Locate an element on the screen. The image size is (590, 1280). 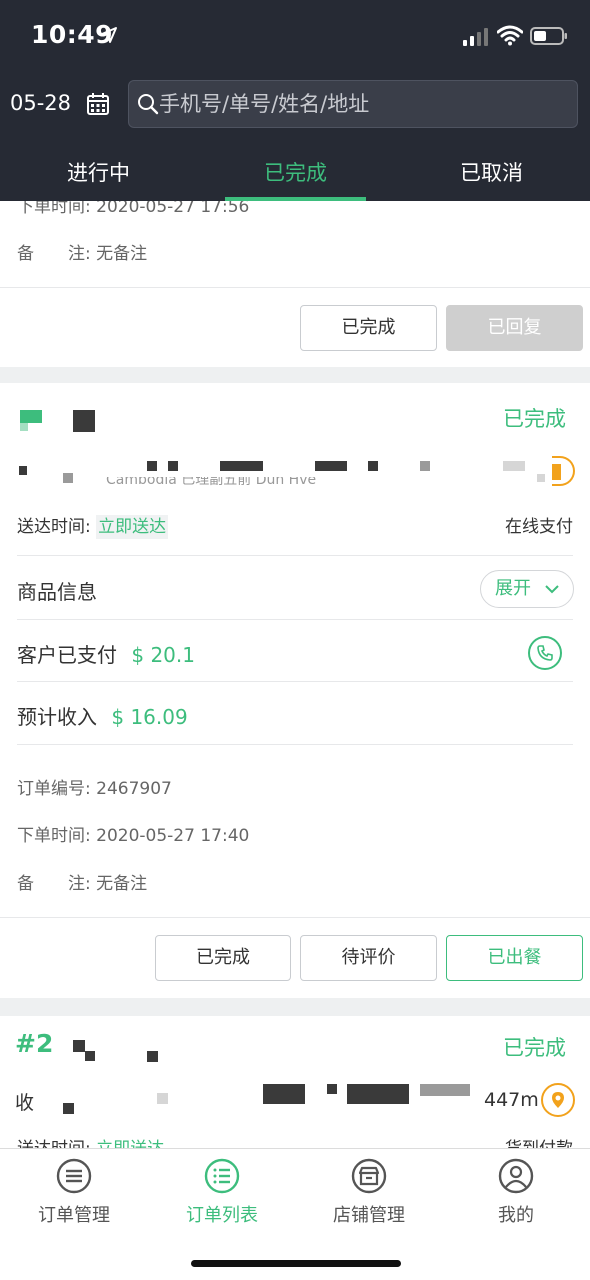
order-manage-icon is located at coordinates (74, 1176).